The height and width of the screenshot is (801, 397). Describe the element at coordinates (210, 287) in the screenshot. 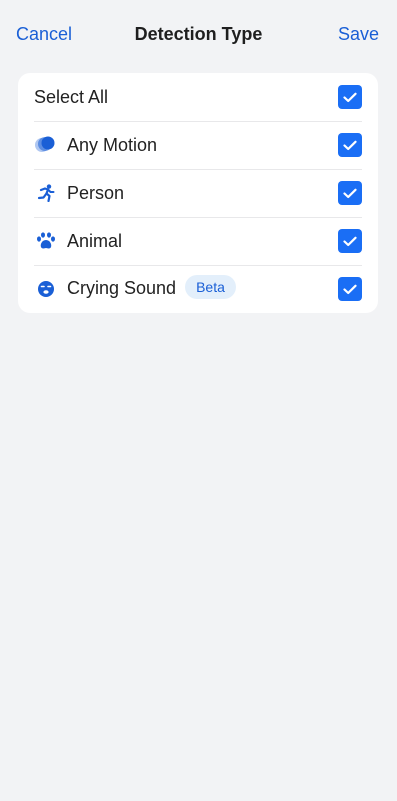

I see `beta-badge: Beta` at that location.